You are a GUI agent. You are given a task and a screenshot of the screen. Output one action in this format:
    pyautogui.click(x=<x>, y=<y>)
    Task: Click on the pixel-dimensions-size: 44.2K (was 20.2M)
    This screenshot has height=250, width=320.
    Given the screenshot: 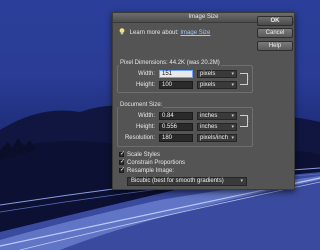 What is the action you would take?
    pyautogui.click(x=194, y=63)
    